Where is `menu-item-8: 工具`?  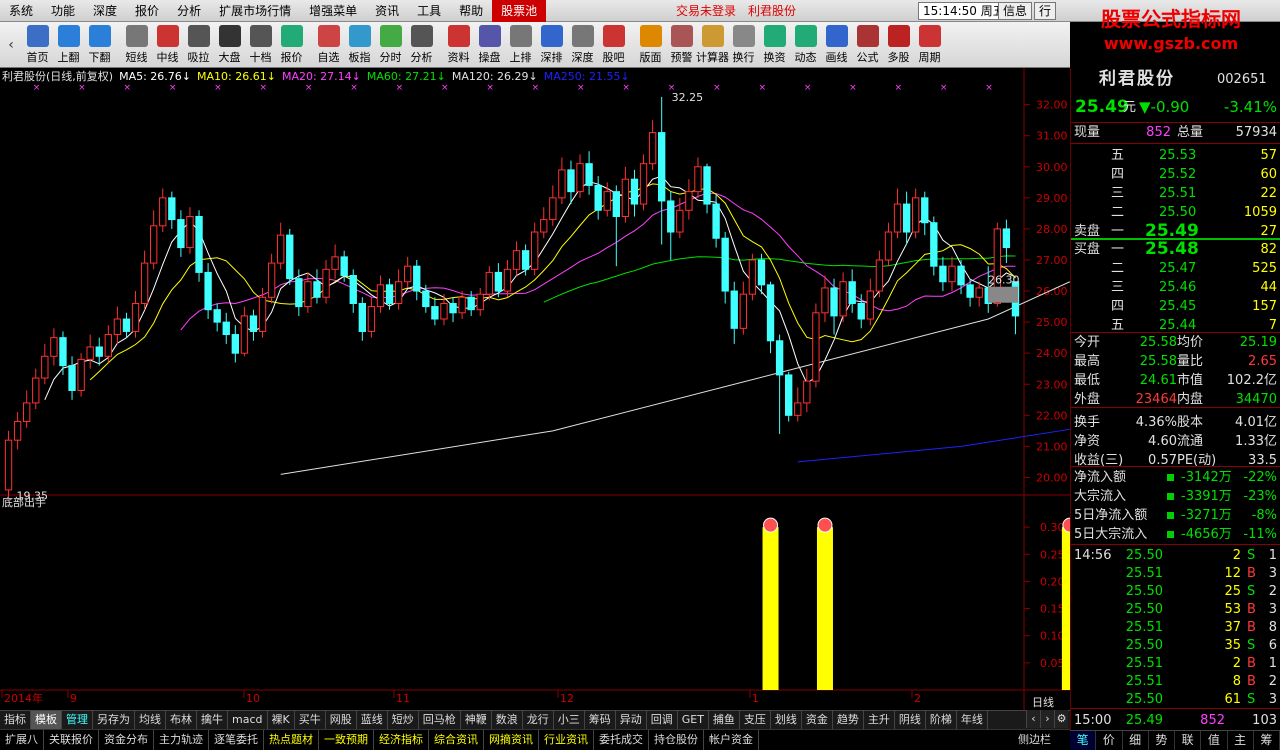
menu-item-8: 工具 is located at coordinates (429, 11).